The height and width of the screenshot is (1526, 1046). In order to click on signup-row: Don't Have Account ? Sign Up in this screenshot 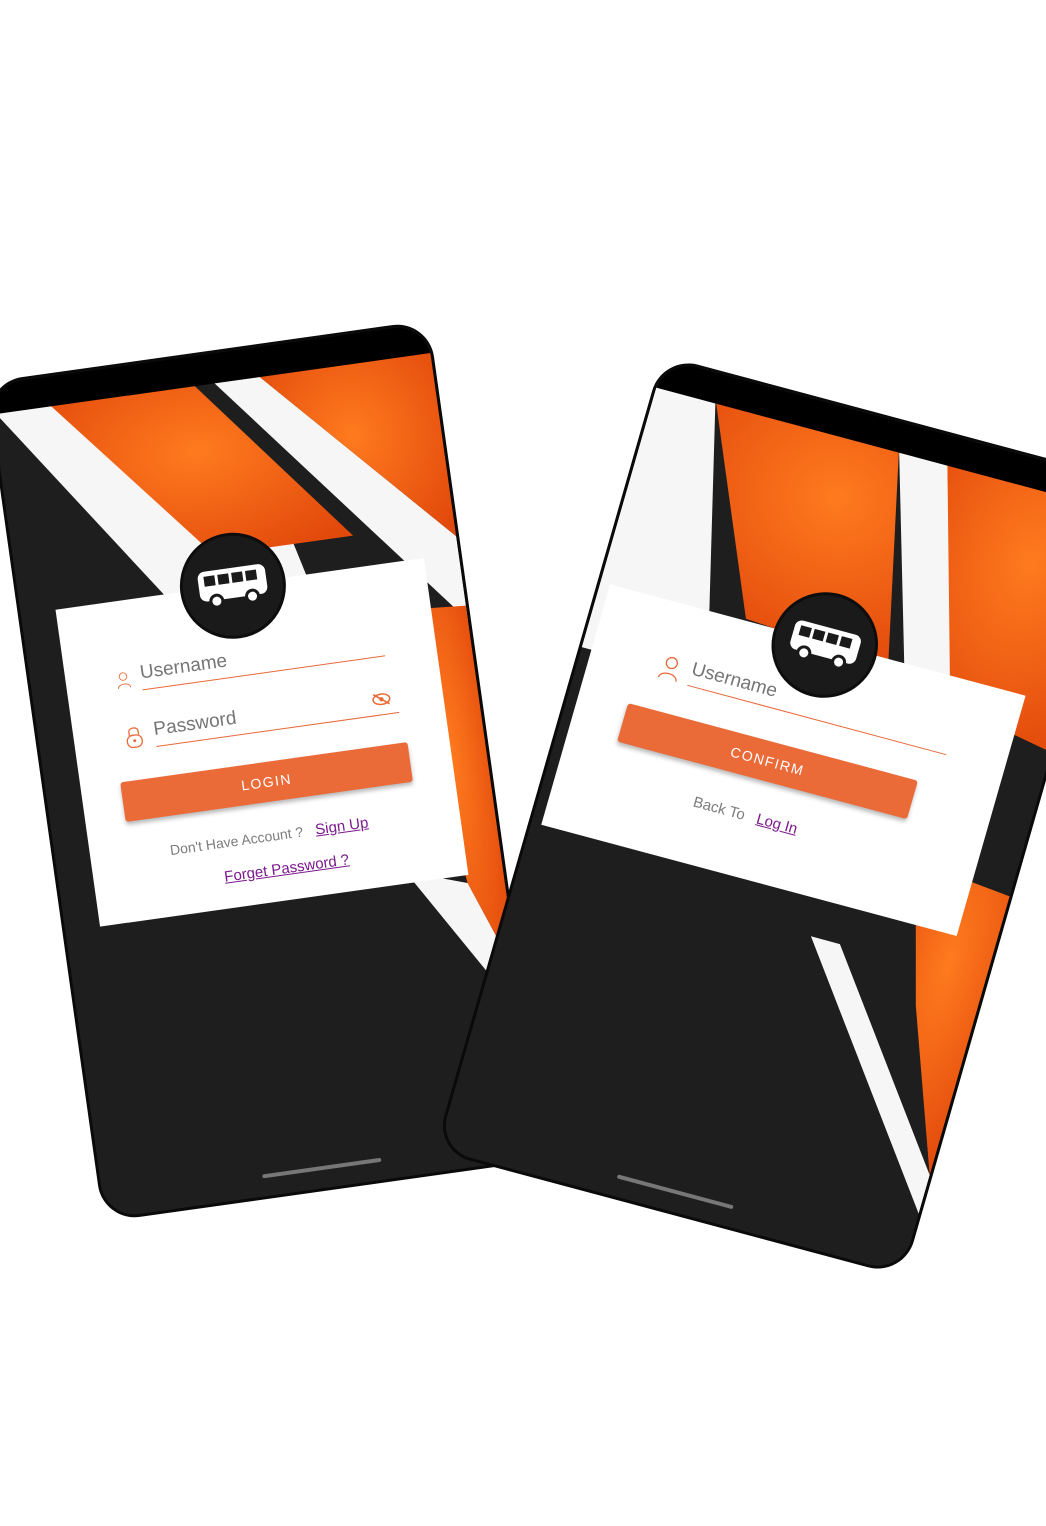, I will do `click(299, 833)`.